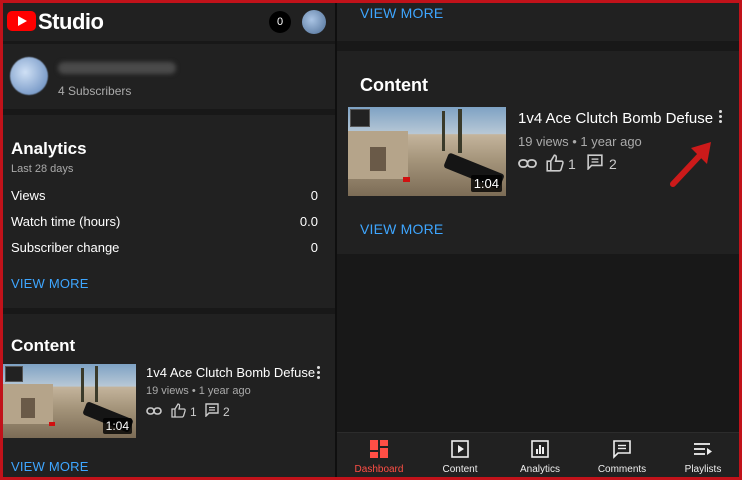  What do you see at coordinates (527, 163) in the screenshot?
I see `right-link-icon` at bounding box center [527, 163].